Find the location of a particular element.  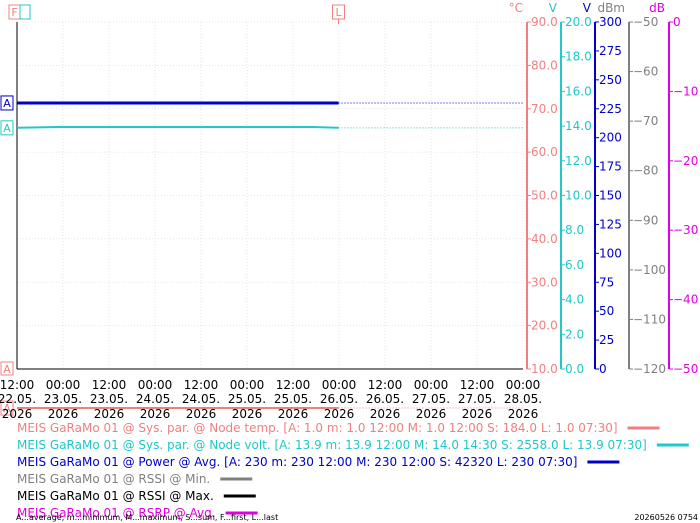

y-tick-label: 150 is located at coordinates (610, 196).